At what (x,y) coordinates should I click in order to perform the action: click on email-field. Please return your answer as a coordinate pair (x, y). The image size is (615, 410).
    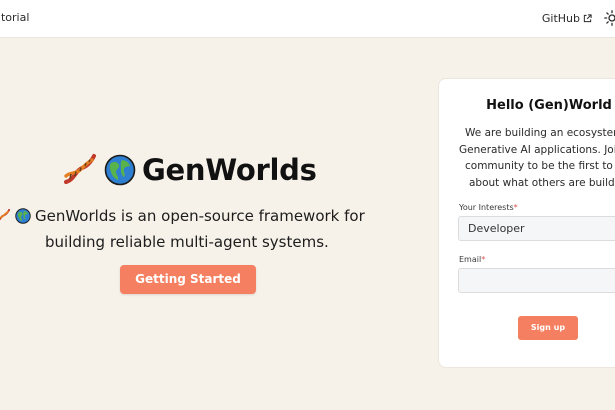
    Looking at the image, I should click on (536, 280).